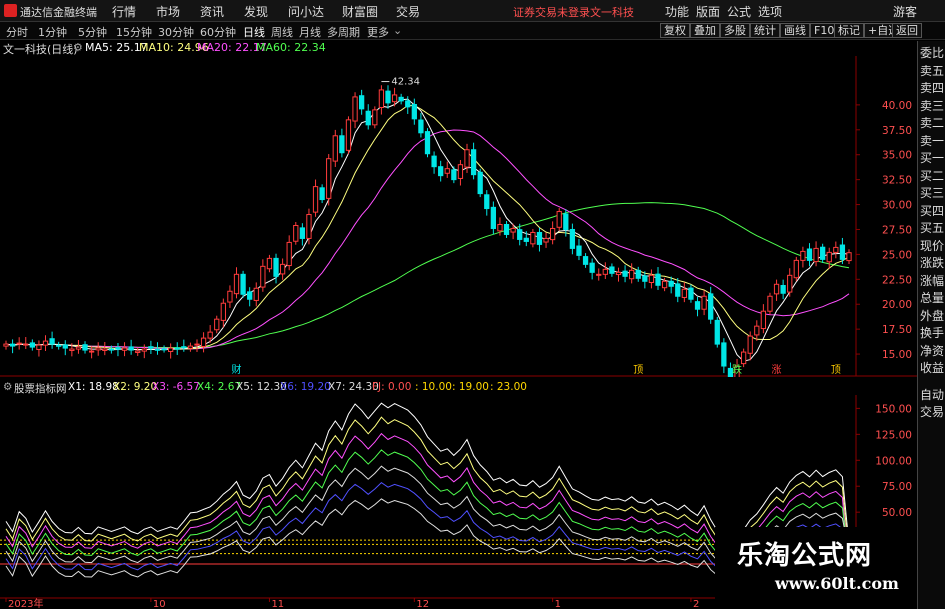 This screenshot has height=609, width=945. Describe the element at coordinates (10, 10) in the screenshot. I see `app-logo-icon` at that location.